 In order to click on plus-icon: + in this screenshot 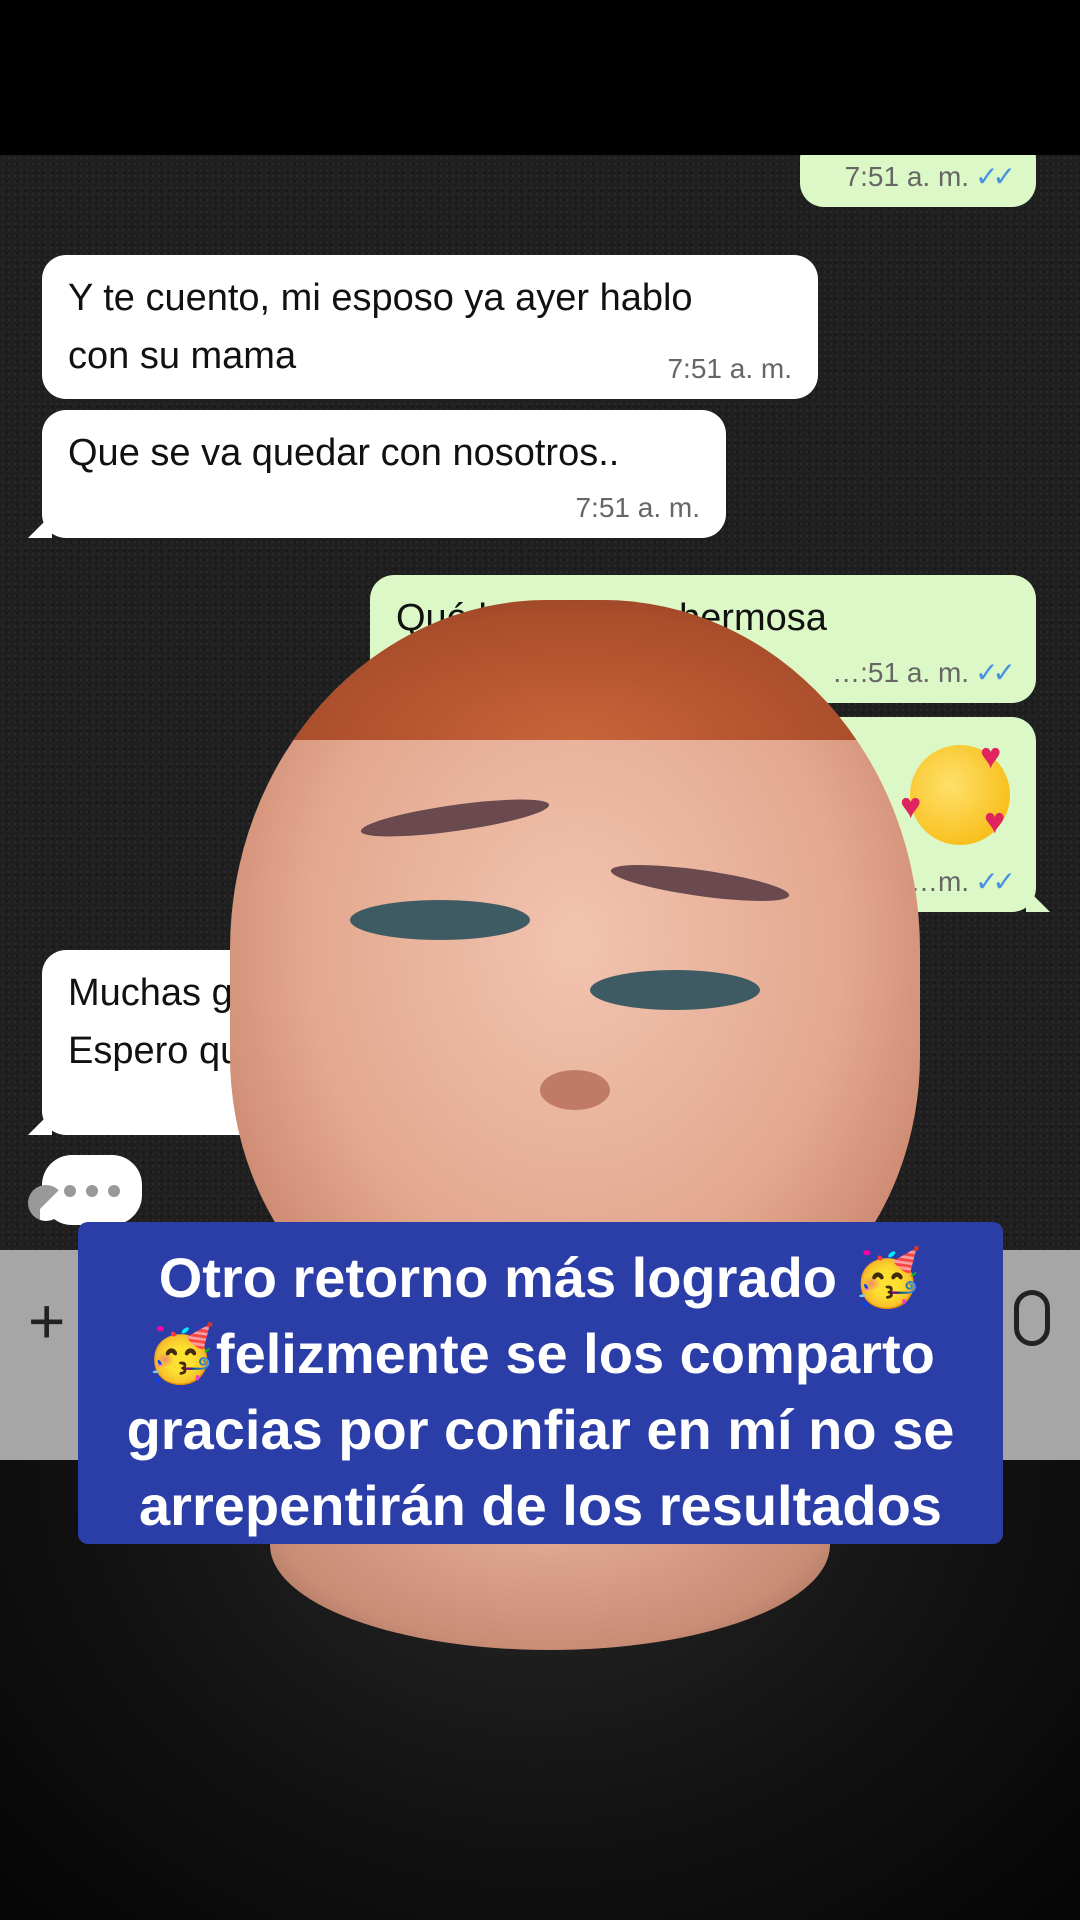, I will do `click(46, 1321)`.